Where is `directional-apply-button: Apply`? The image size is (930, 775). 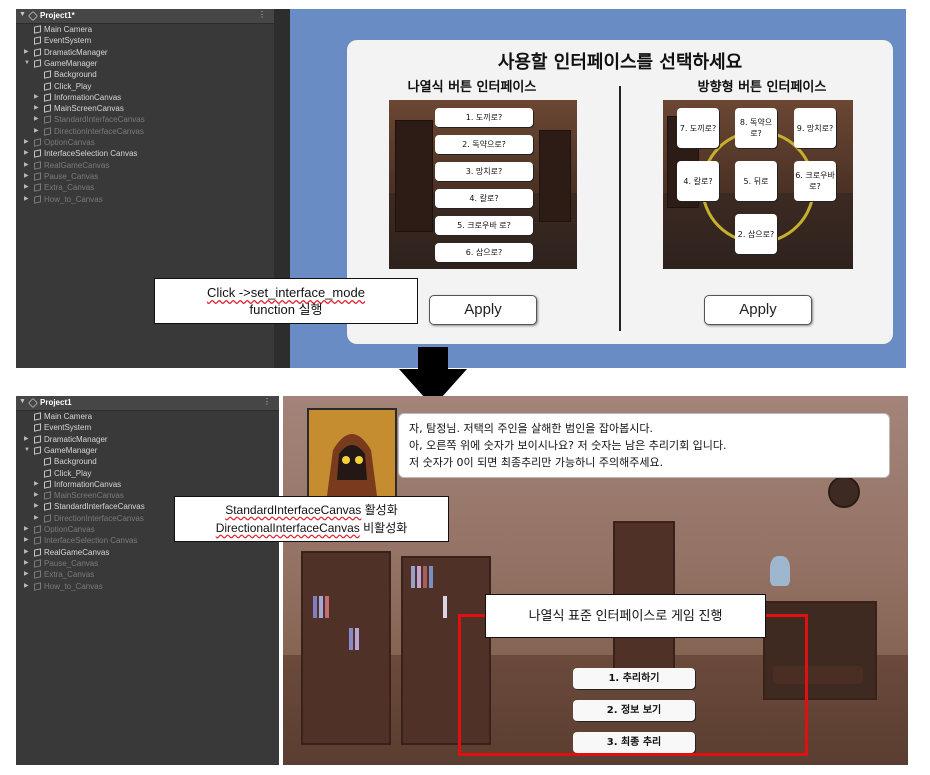
directional-apply-button: Apply is located at coordinates (758, 310).